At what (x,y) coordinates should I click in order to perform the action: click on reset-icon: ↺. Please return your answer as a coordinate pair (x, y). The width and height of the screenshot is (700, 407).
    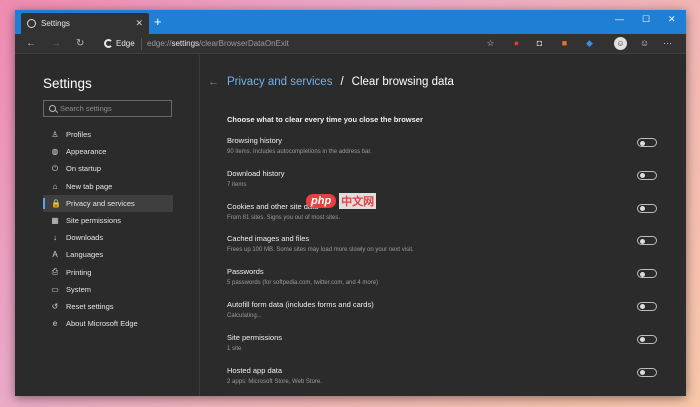
    Looking at the image, I should click on (55, 306).